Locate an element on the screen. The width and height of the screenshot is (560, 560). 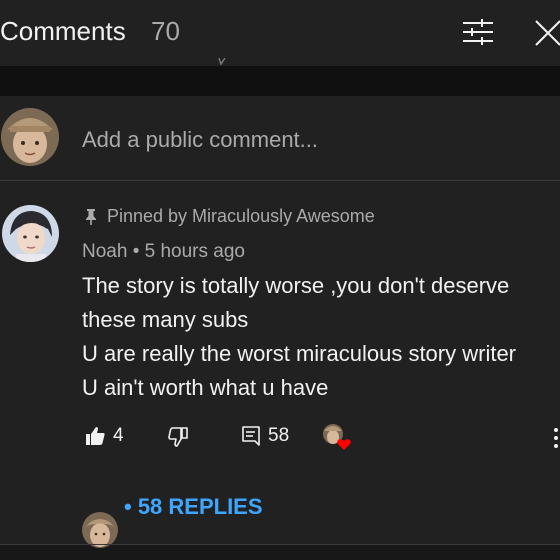
creator-avatar is located at coordinates (100, 530).